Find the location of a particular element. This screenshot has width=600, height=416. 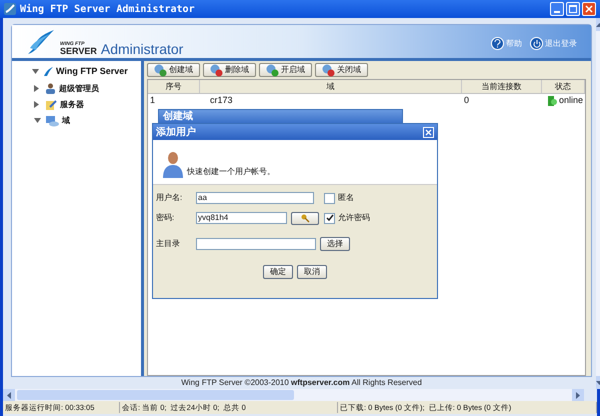

username-field: aa is located at coordinates (255, 198).